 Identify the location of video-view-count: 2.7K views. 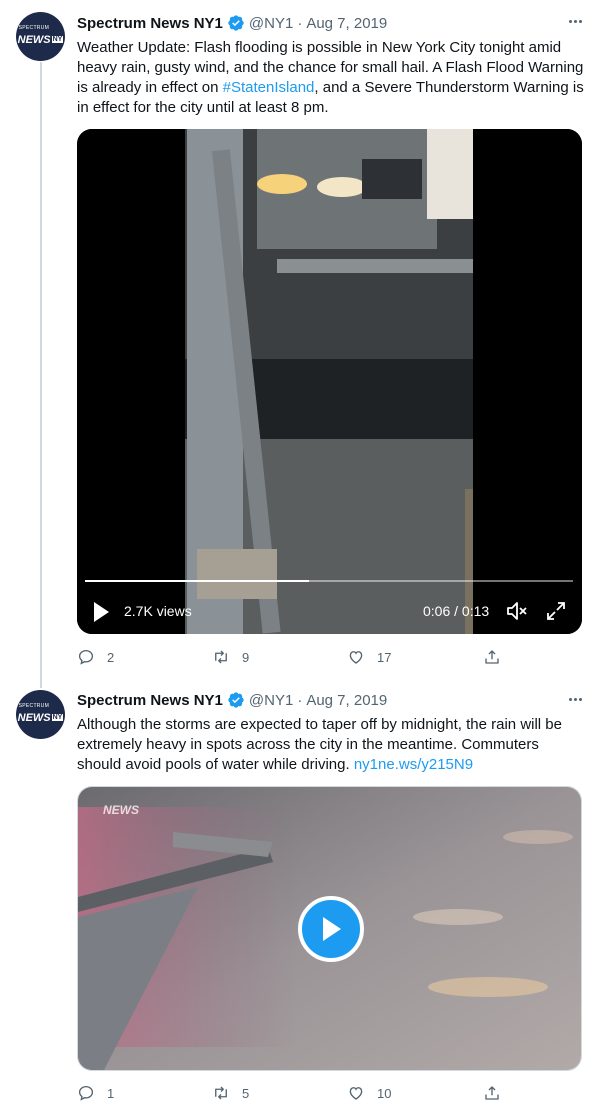
(158, 611).